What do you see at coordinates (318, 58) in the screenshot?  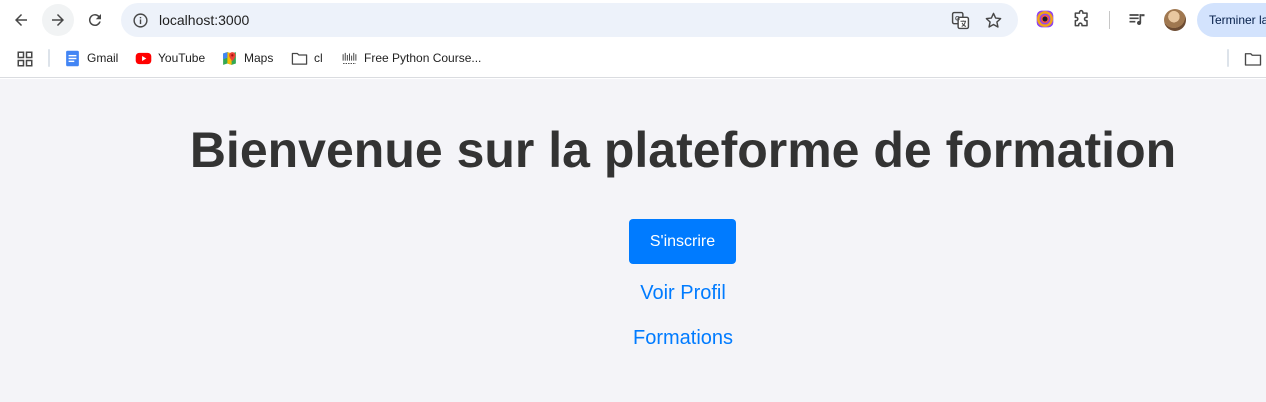 I see `bookmark-label: cl` at bounding box center [318, 58].